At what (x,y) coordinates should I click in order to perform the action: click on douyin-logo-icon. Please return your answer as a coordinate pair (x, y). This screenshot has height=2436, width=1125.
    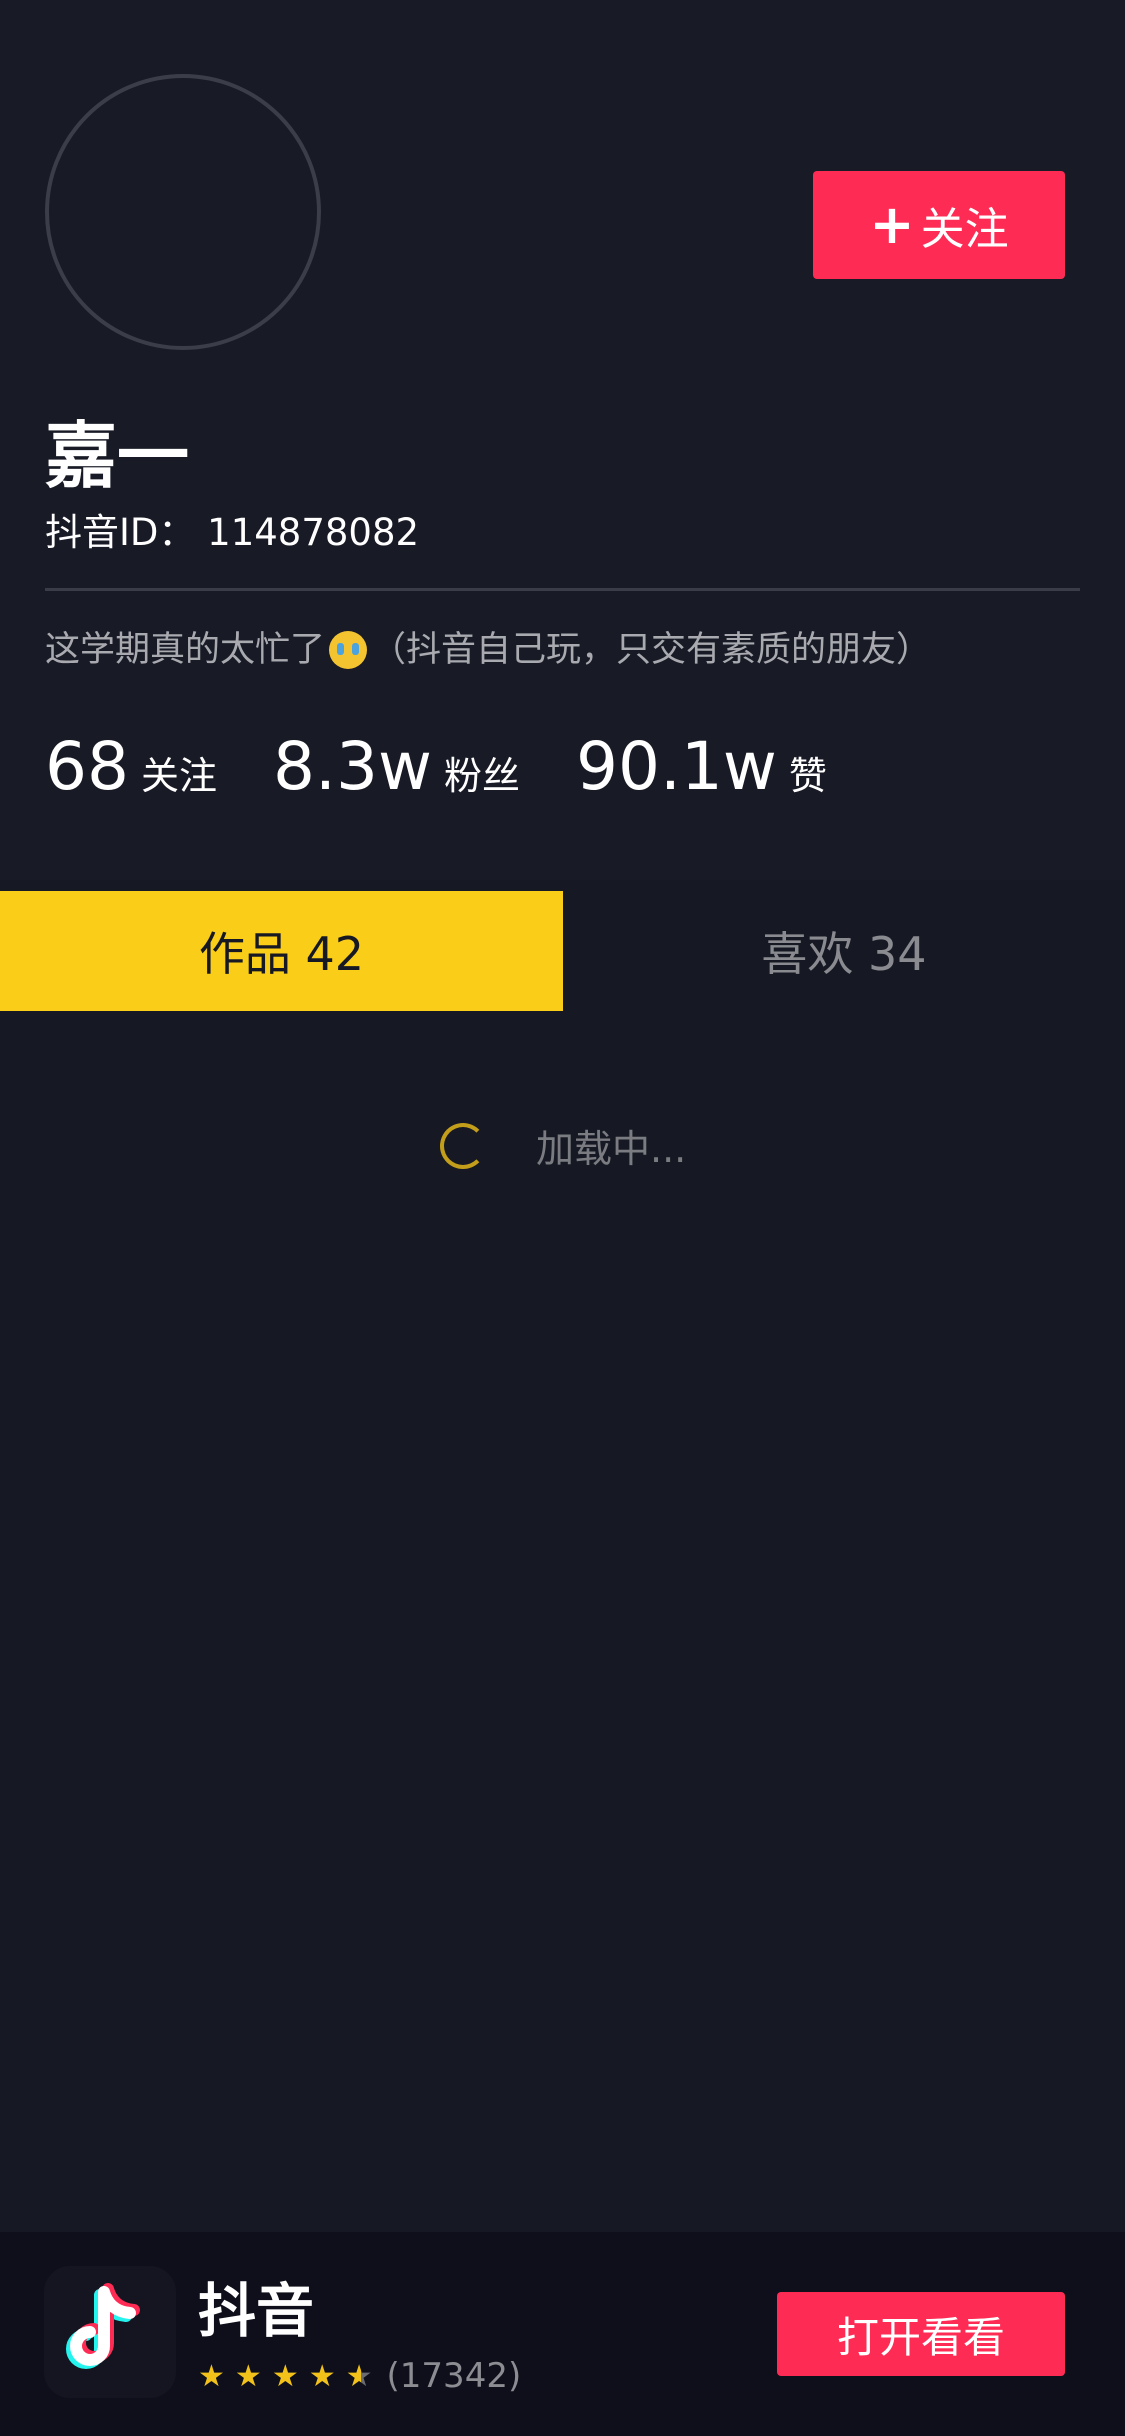
    Looking at the image, I should click on (110, 2332).